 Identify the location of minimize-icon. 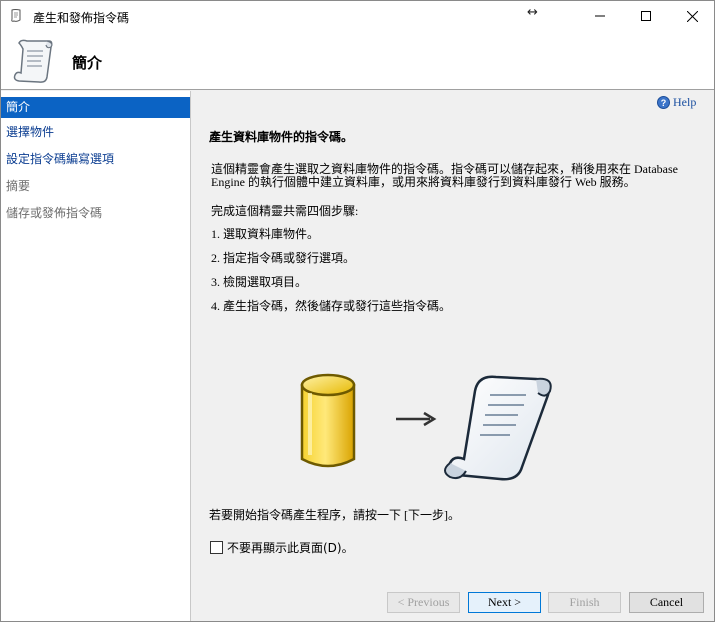
(600, 16).